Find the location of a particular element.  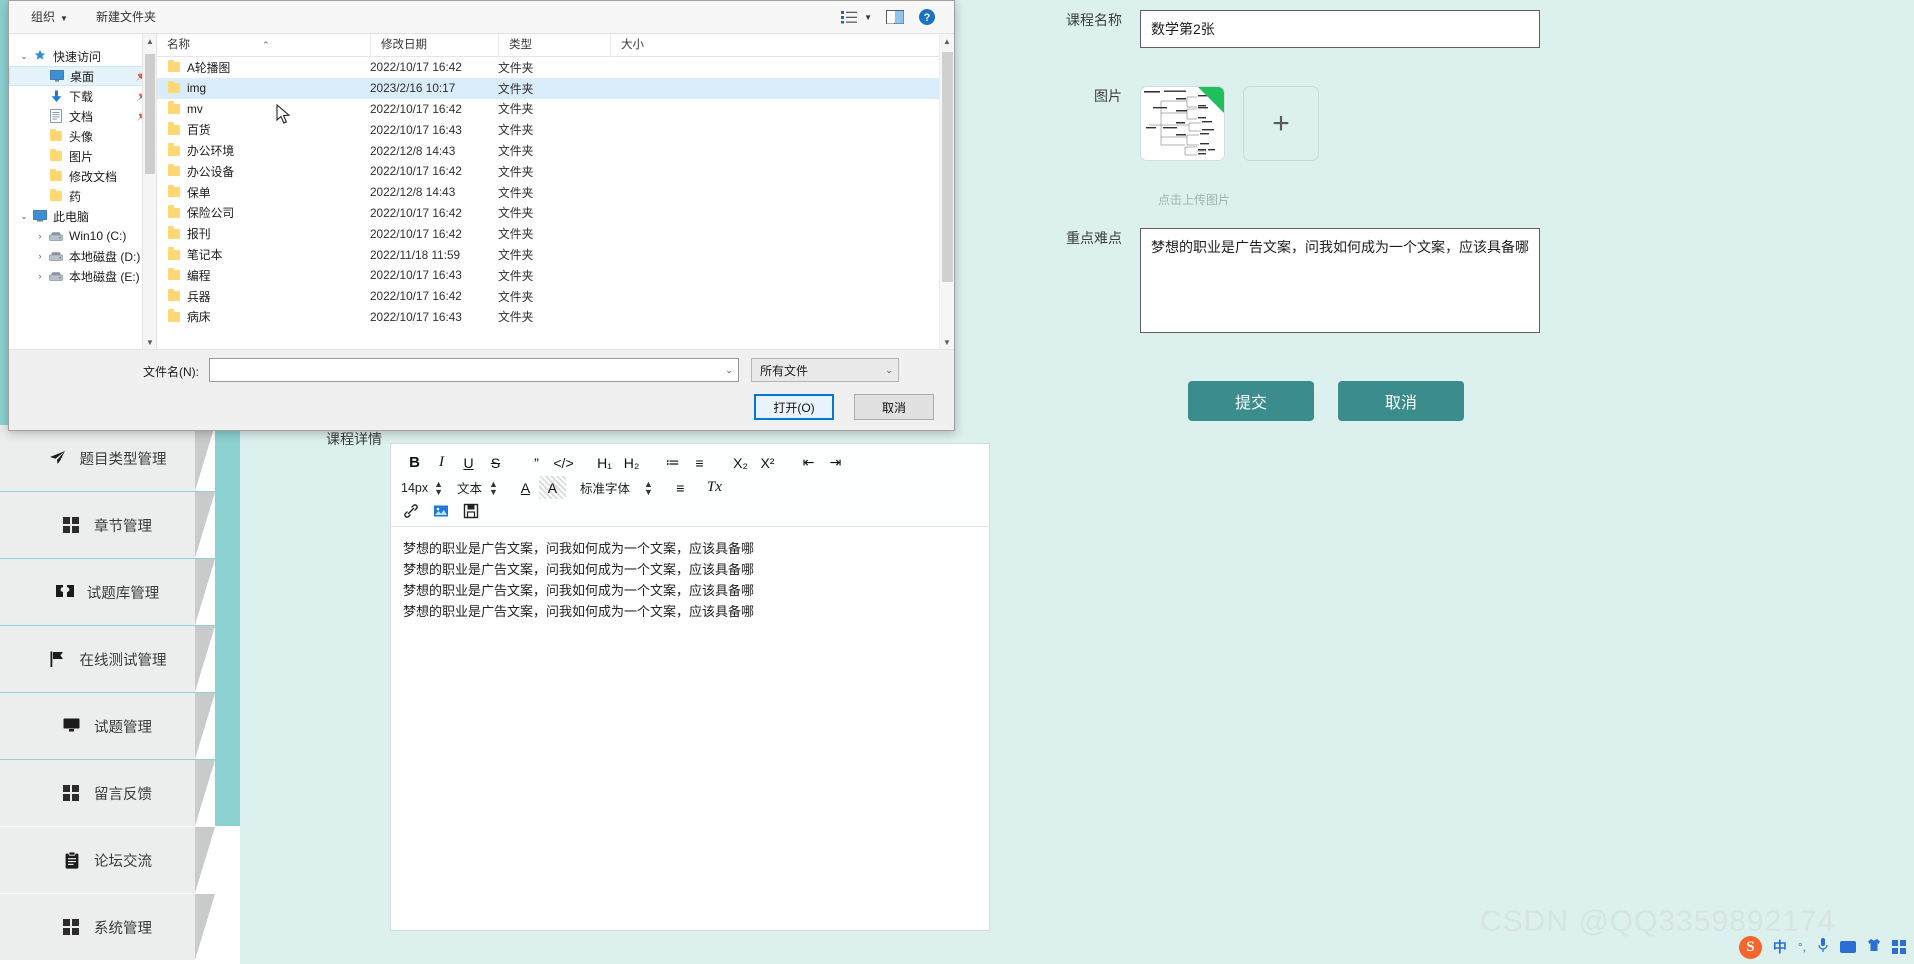

file-row: 笔记本 2022/11/18 11:59 文件夹 is located at coordinates (555, 254).